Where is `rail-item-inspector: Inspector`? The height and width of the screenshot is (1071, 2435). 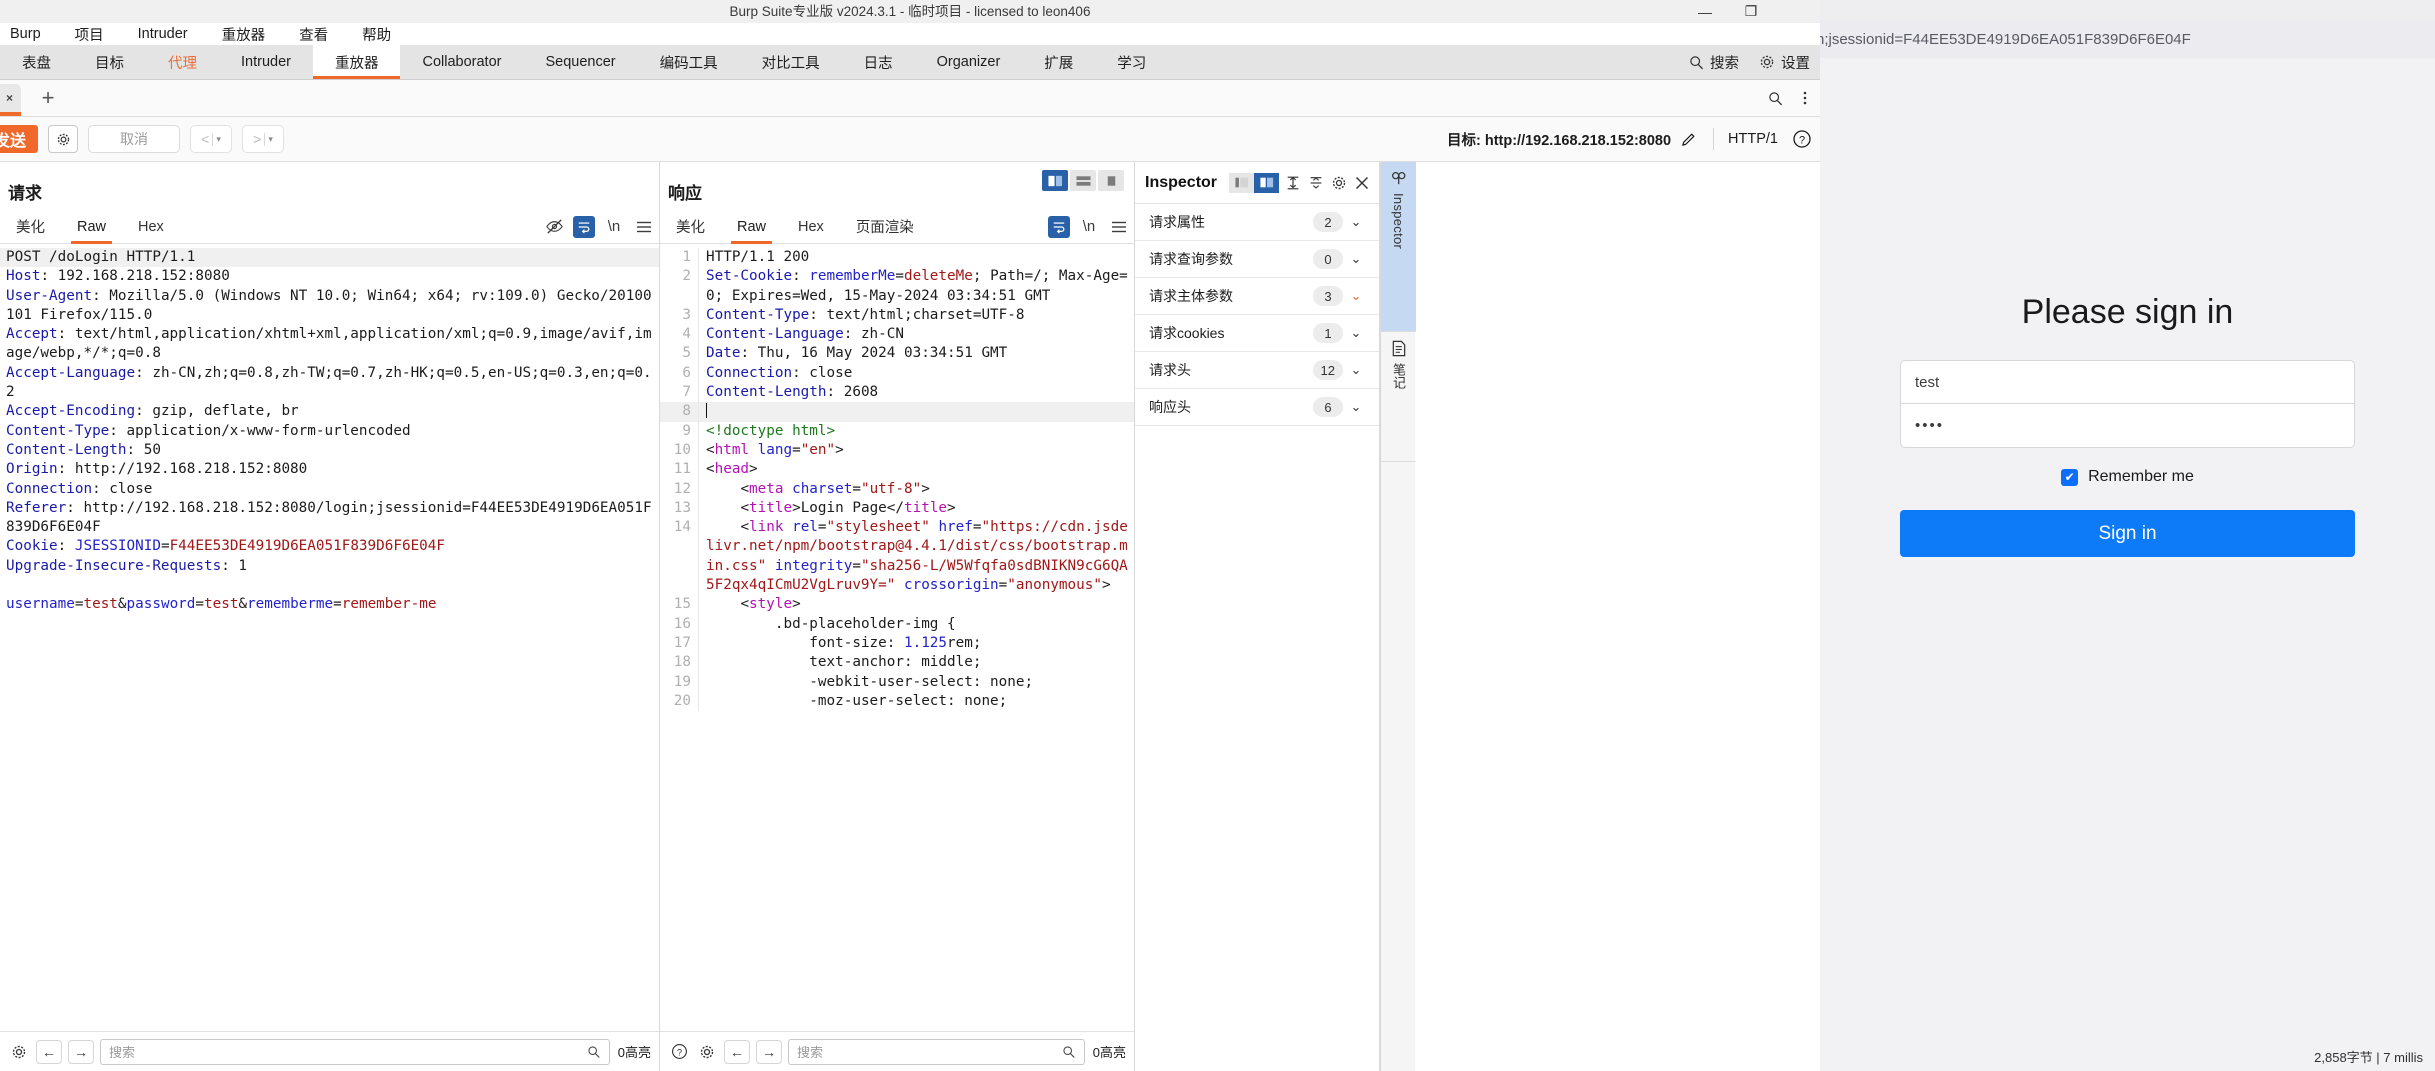
rail-item-inspector: Inspector is located at coordinates (1398, 247).